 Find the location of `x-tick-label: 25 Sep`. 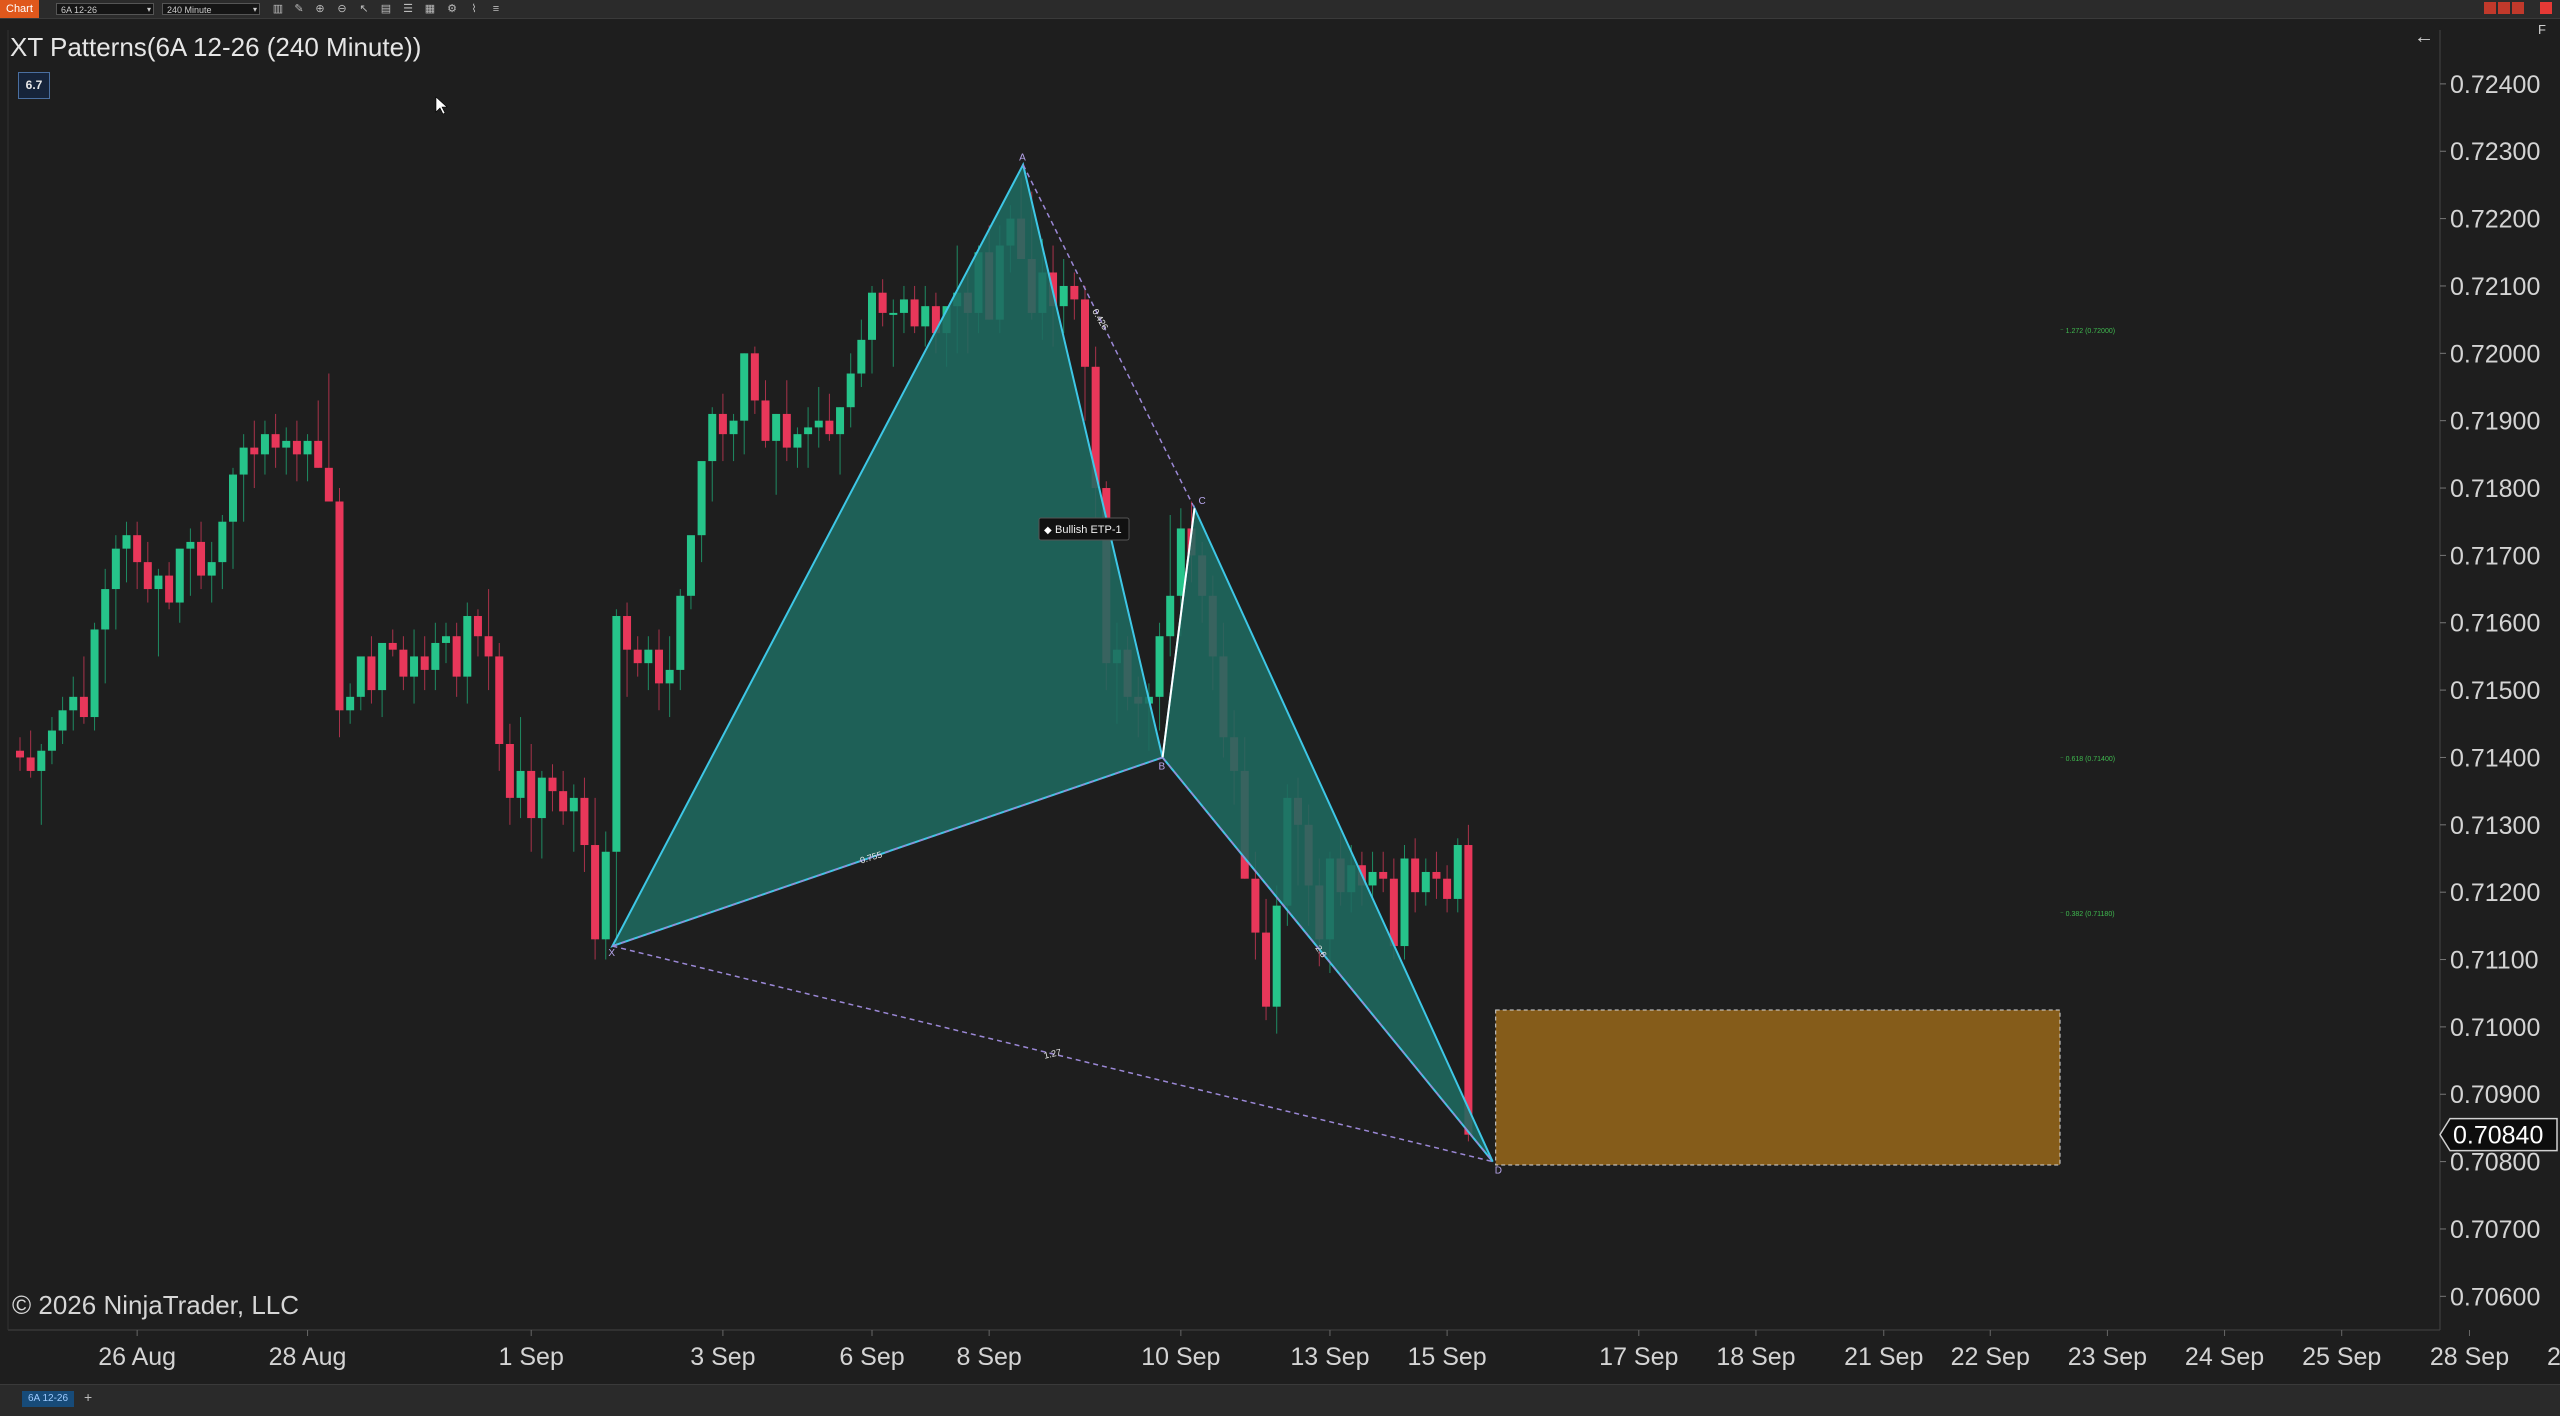

x-tick-label: 25 Sep is located at coordinates (2341, 1357).